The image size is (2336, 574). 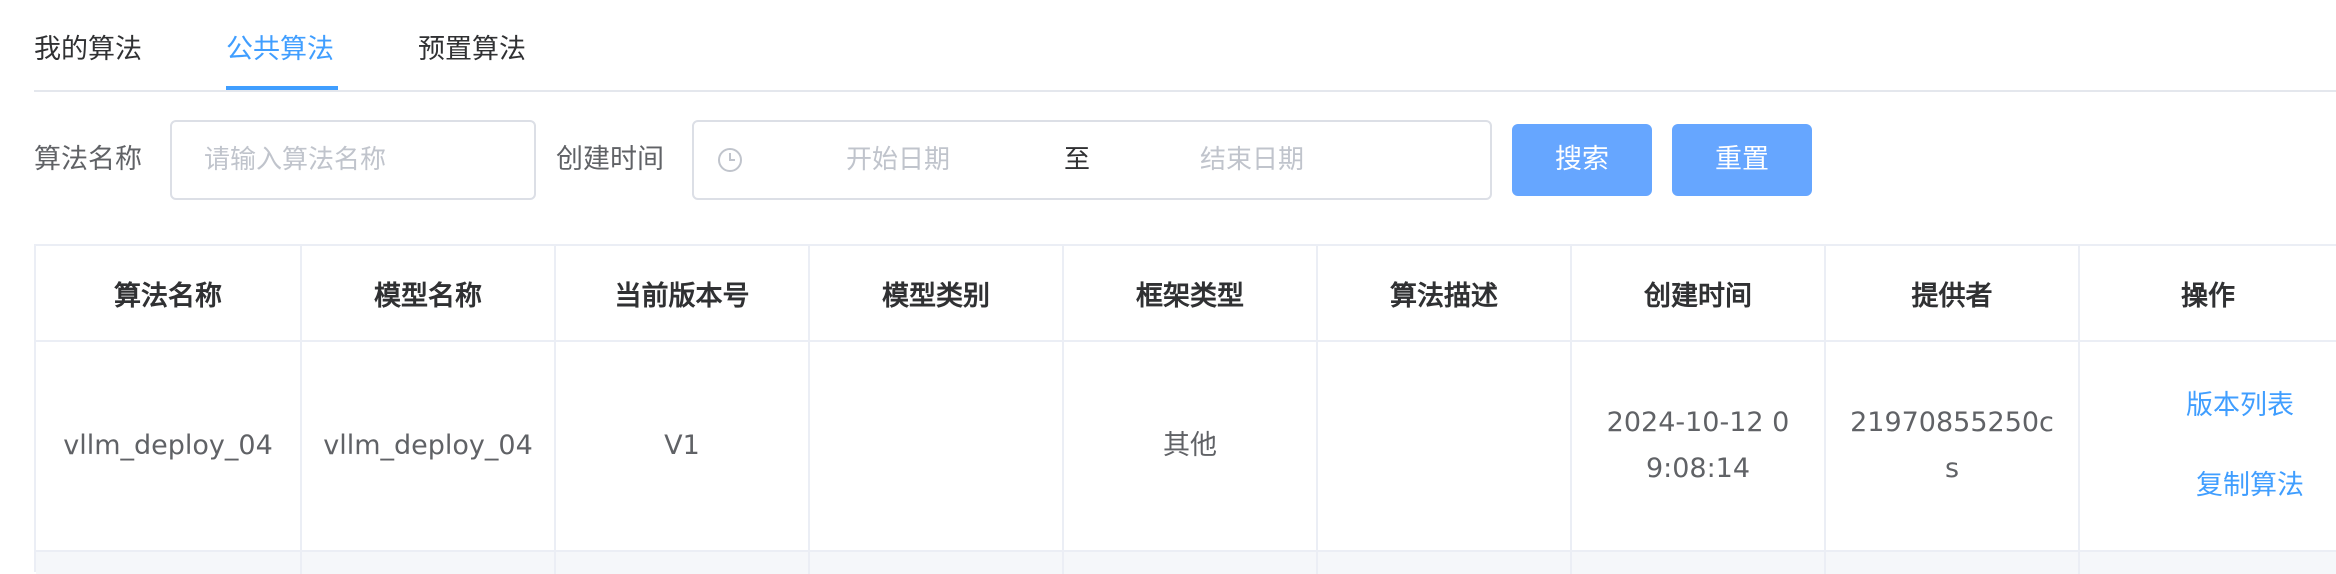 What do you see at coordinates (295, 160) in the screenshot?
I see `algorithm-name-placeholder: 请输入算法名称` at bounding box center [295, 160].